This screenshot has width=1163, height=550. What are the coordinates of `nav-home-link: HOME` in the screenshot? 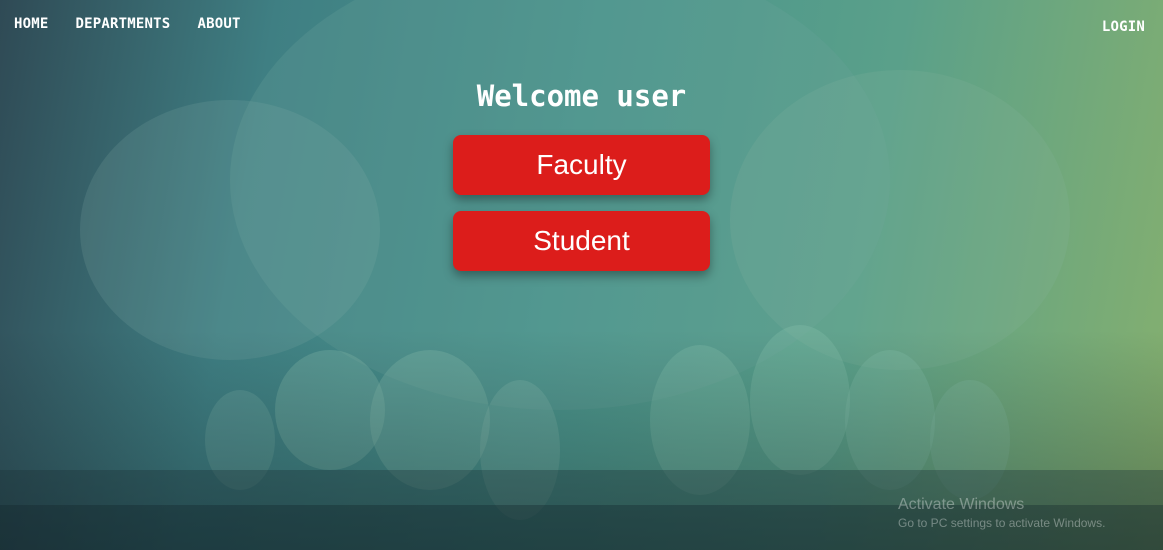 It's located at (31, 24).